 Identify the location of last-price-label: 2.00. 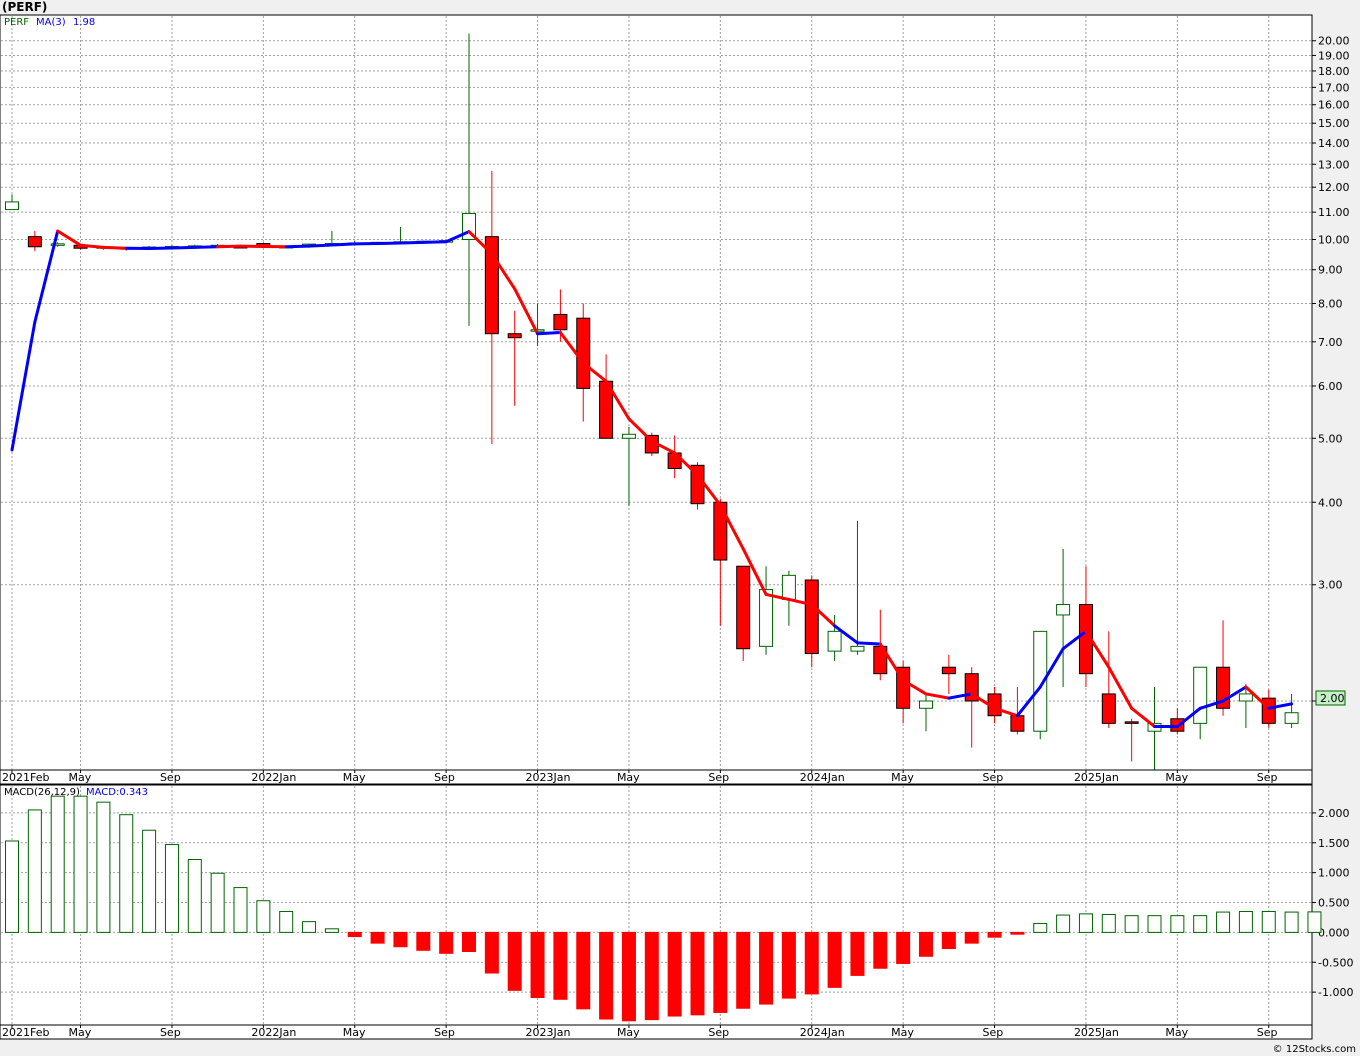
(1332, 698).